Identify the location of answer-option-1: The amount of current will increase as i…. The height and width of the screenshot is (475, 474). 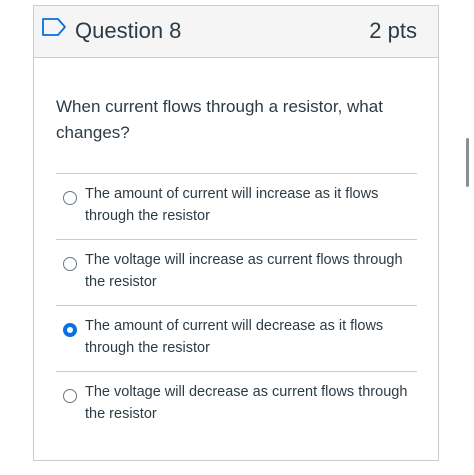
(236, 205).